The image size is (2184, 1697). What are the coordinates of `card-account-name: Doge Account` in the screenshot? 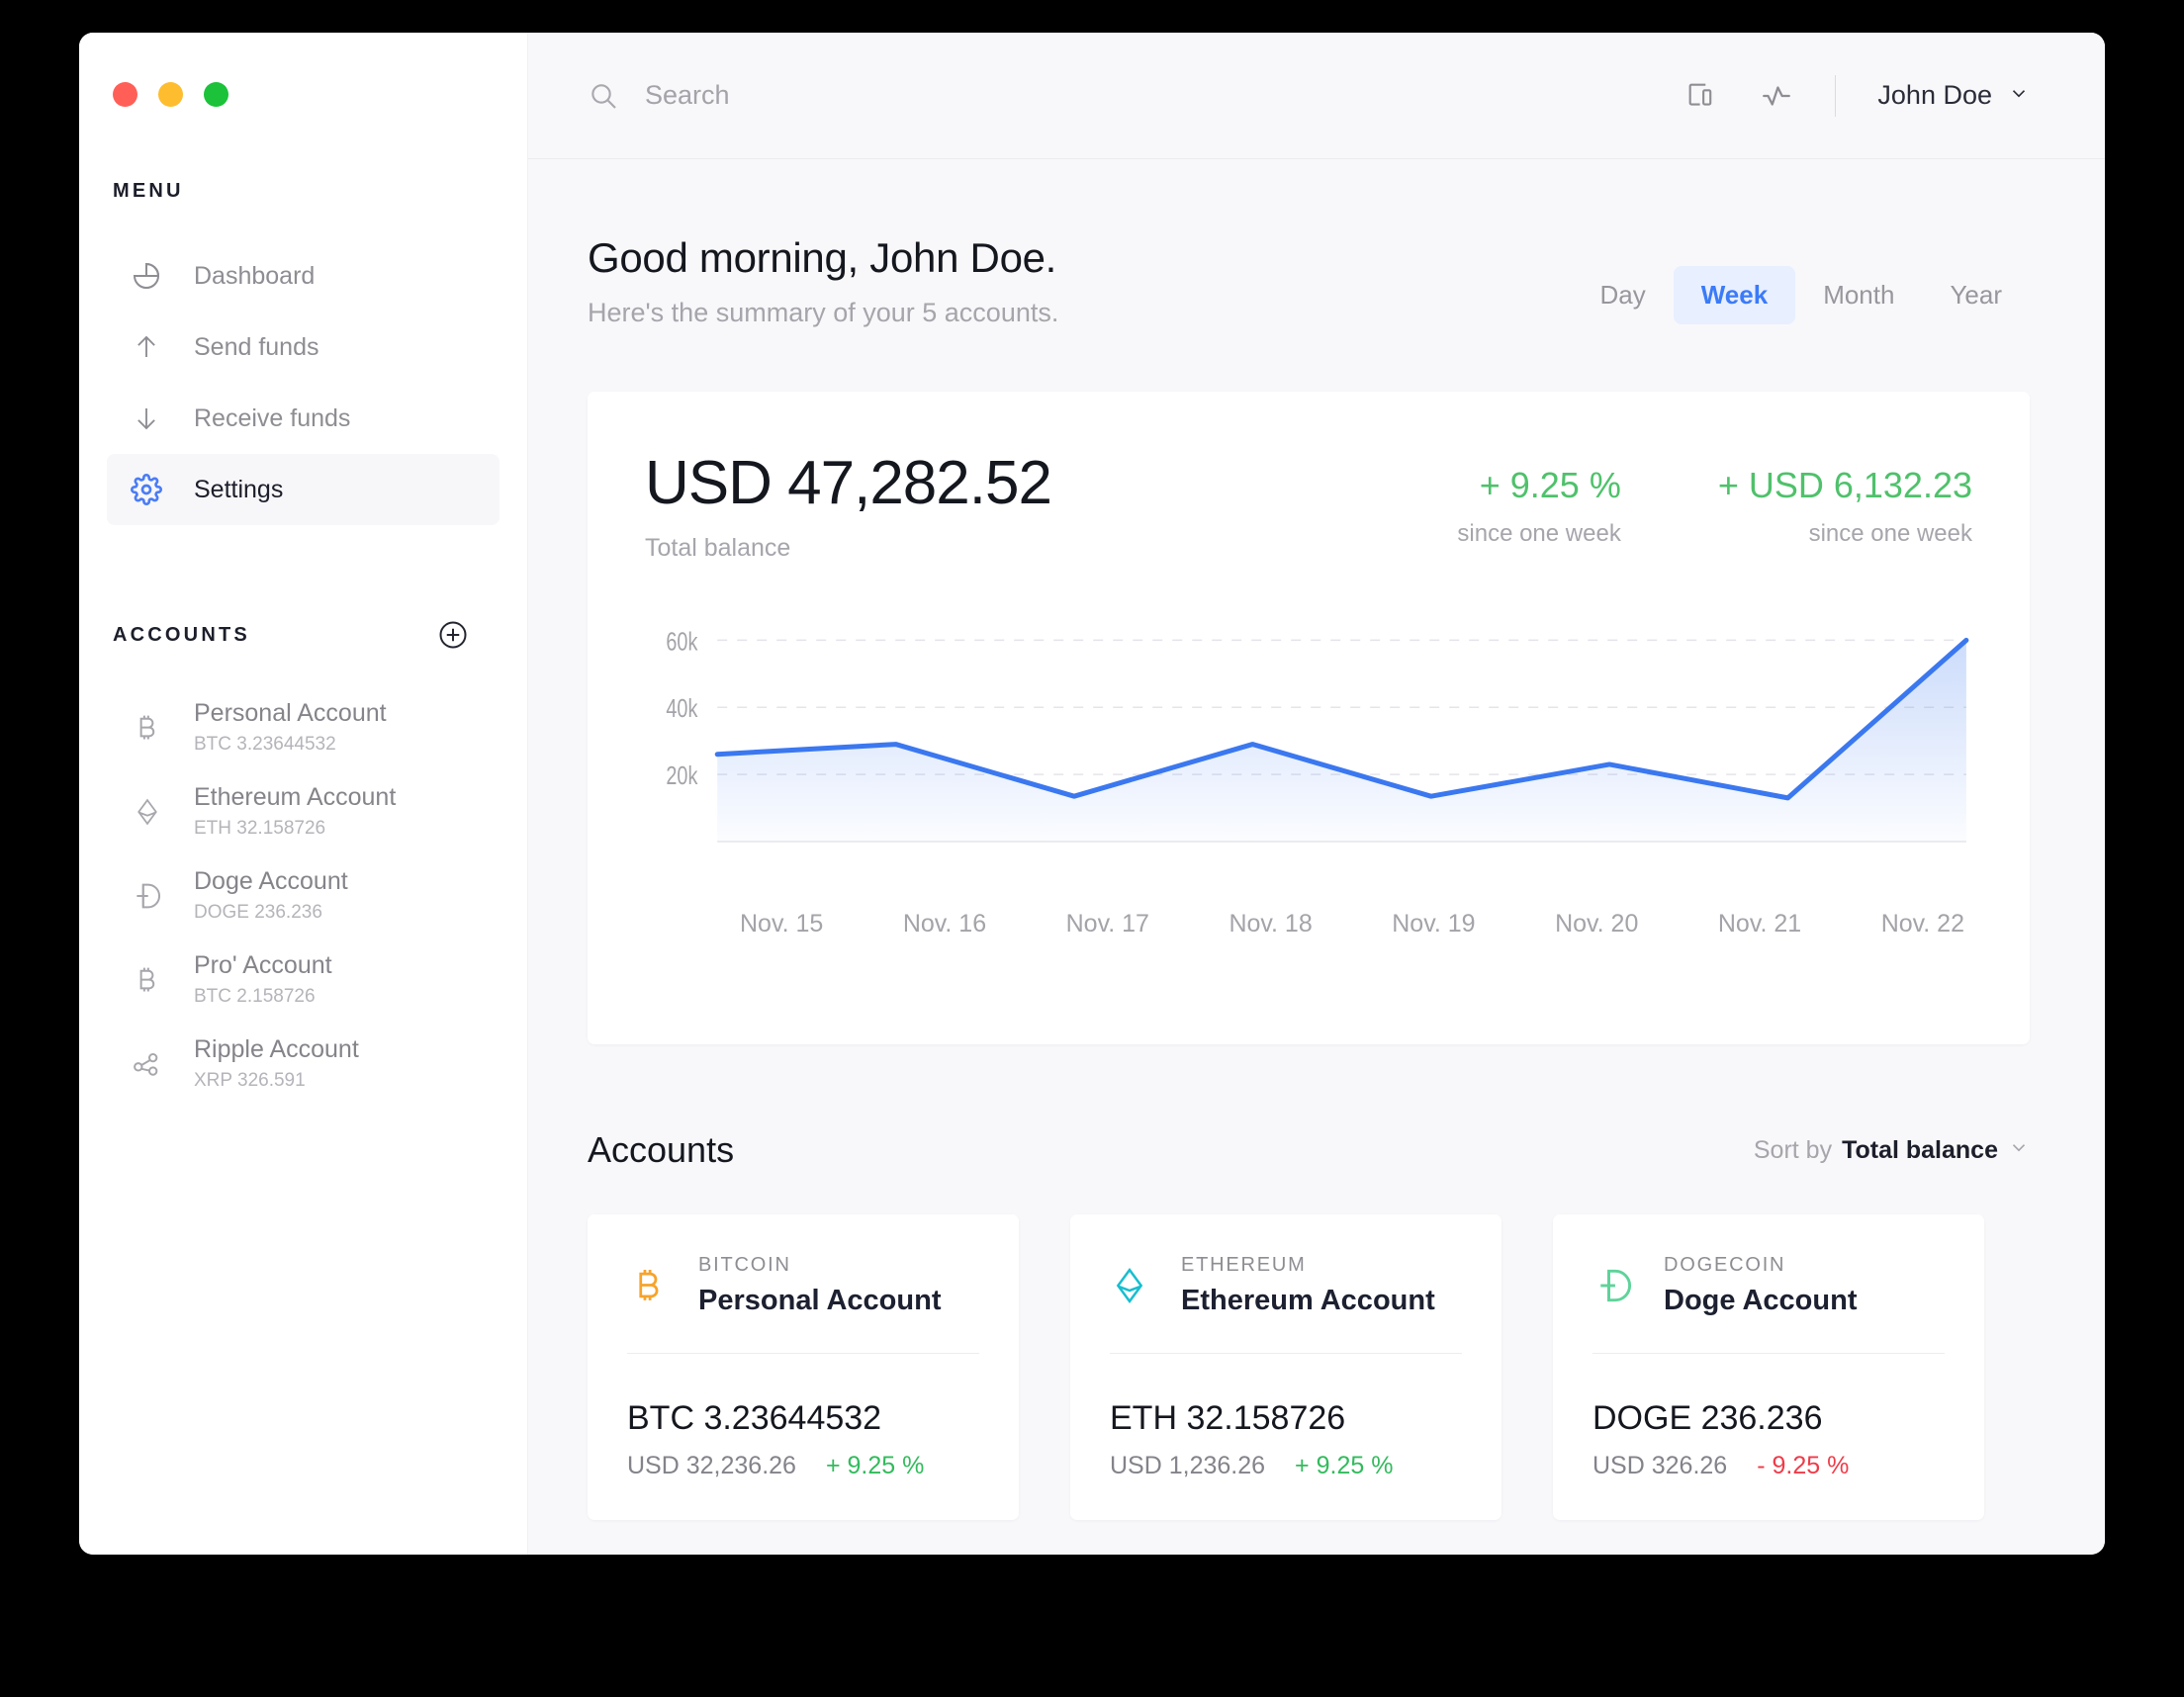 It's located at (1761, 1300).